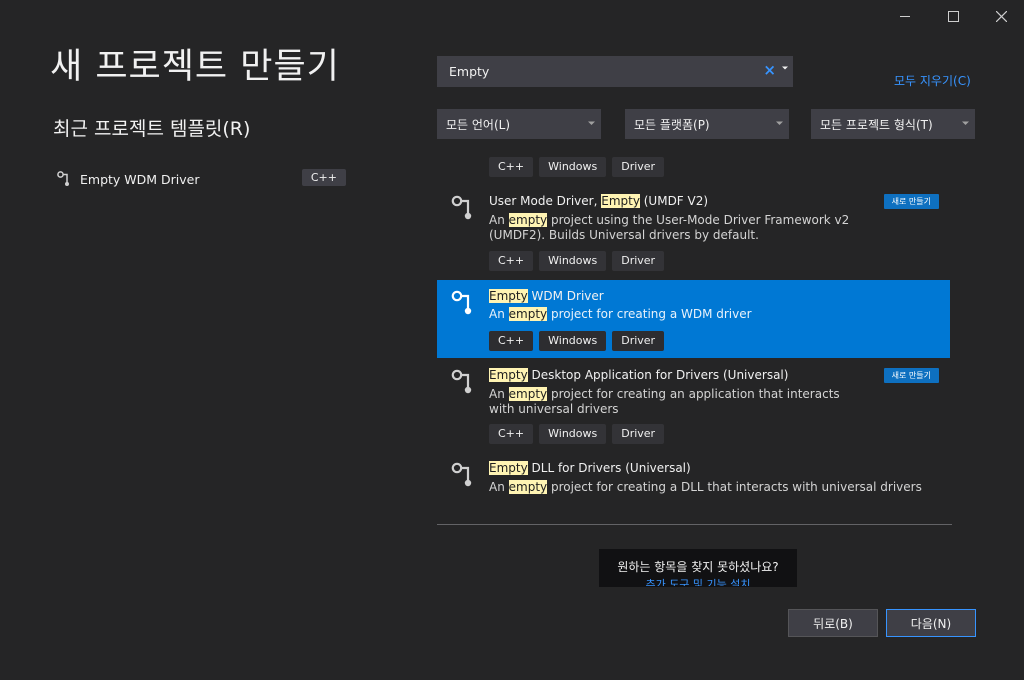 The image size is (1024, 680). What do you see at coordinates (140, 179) in the screenshot?
I see `recent-template-name: Empty WDM Driver` at bounding box center [140, 179].